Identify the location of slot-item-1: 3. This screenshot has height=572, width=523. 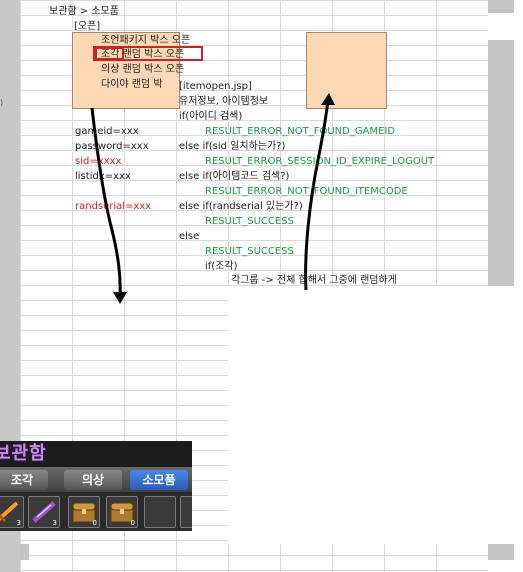
(12, 512).